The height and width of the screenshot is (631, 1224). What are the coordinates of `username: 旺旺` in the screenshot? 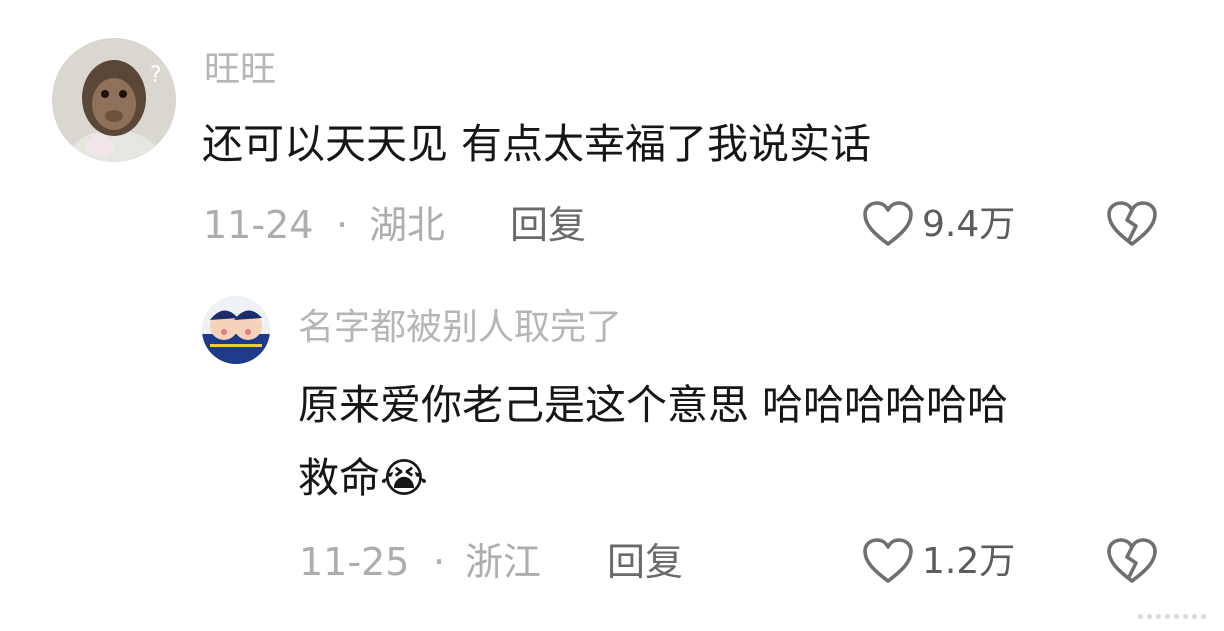 It's located at (240, 70).